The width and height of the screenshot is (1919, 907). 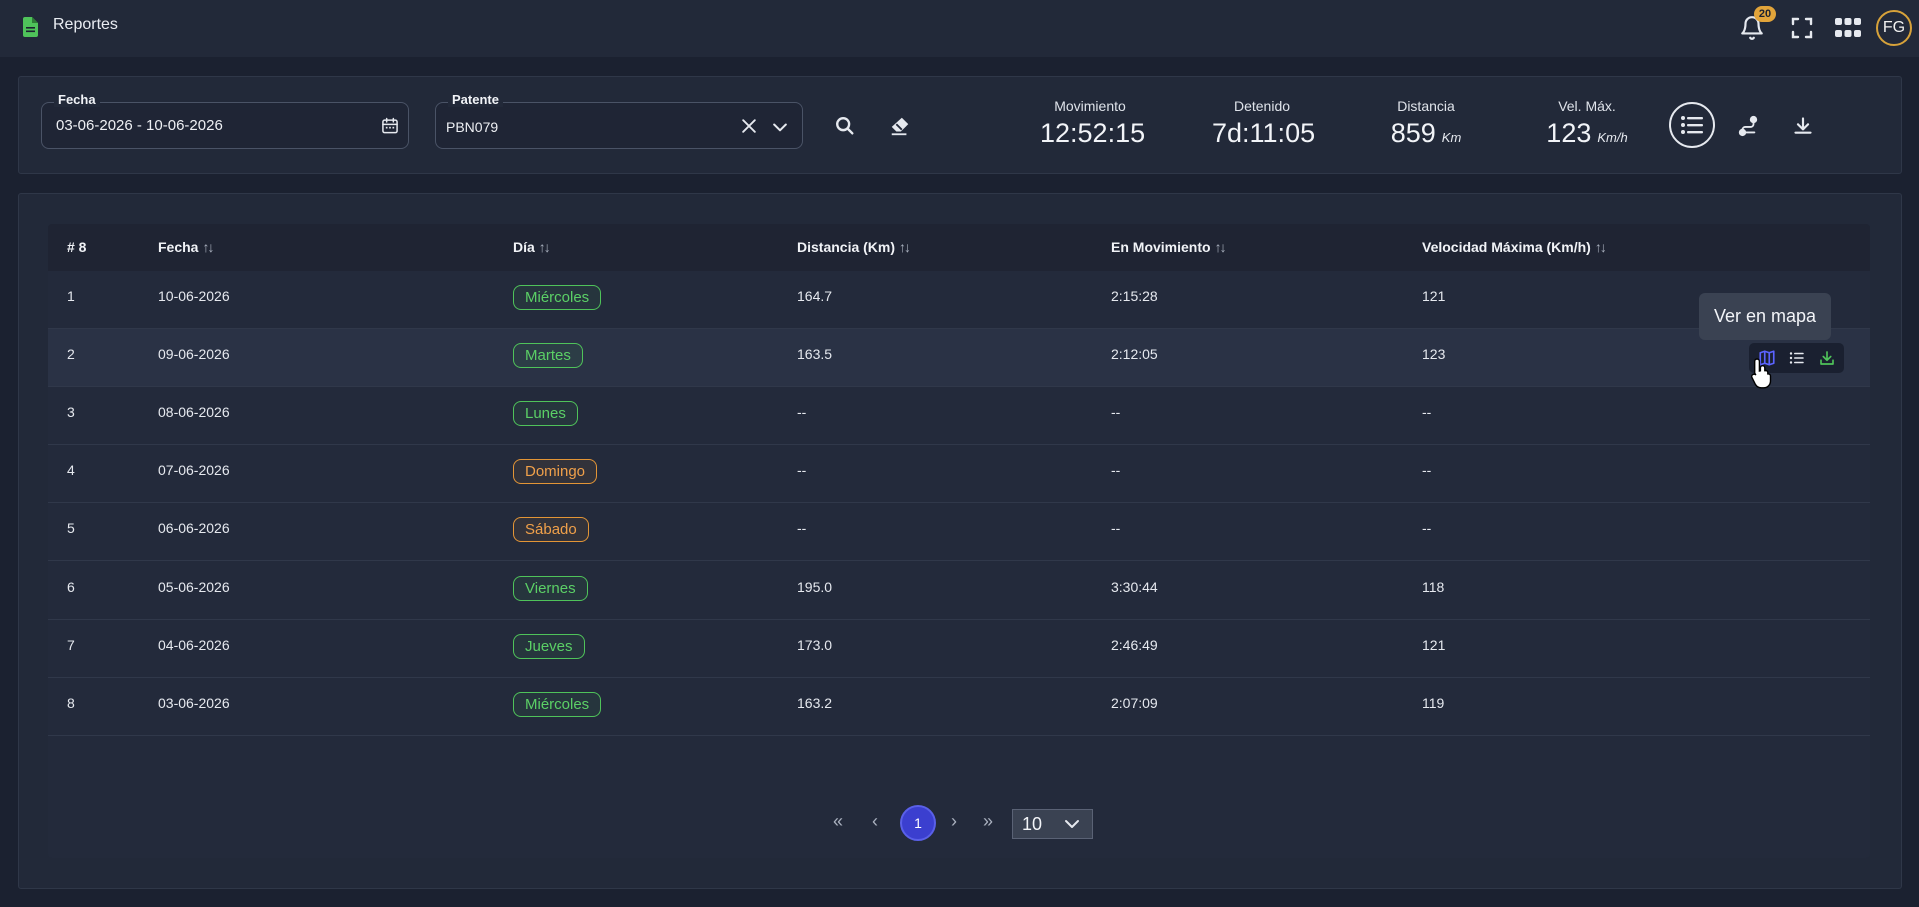 I want to click on stat-moving-label: Movimiento, so click(x=1090, y=106).